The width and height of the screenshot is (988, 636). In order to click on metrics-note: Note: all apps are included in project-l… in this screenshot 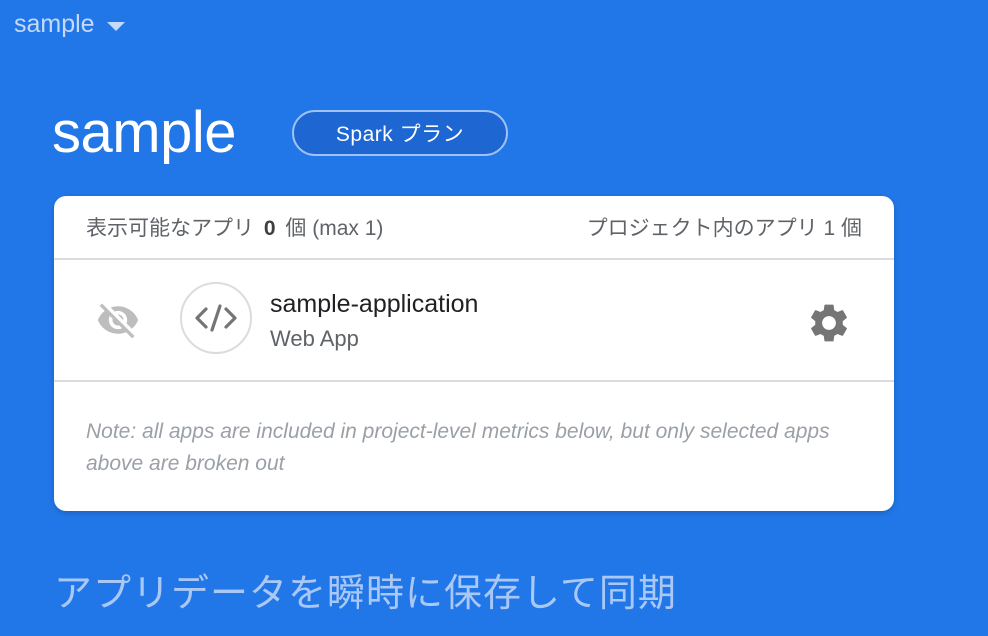, I will do `click(458, 447)`.